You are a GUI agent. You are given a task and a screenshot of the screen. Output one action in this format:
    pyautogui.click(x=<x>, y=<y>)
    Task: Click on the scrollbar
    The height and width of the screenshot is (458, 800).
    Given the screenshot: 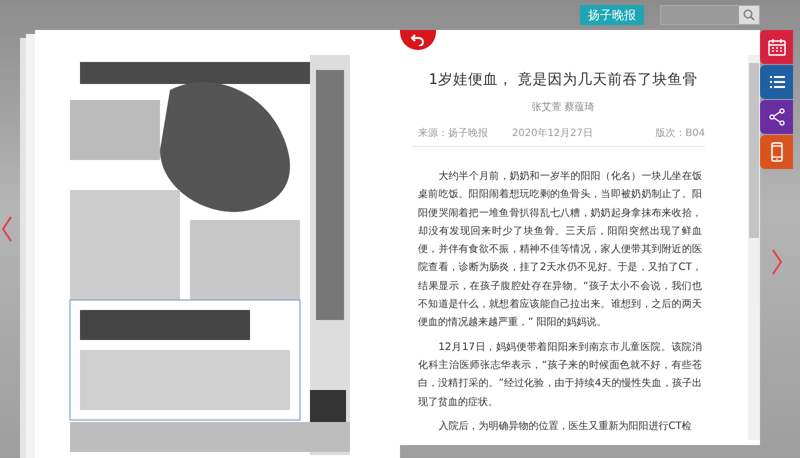 What is the action you would take?
    pyautogui.click(x=754, y=247)
    